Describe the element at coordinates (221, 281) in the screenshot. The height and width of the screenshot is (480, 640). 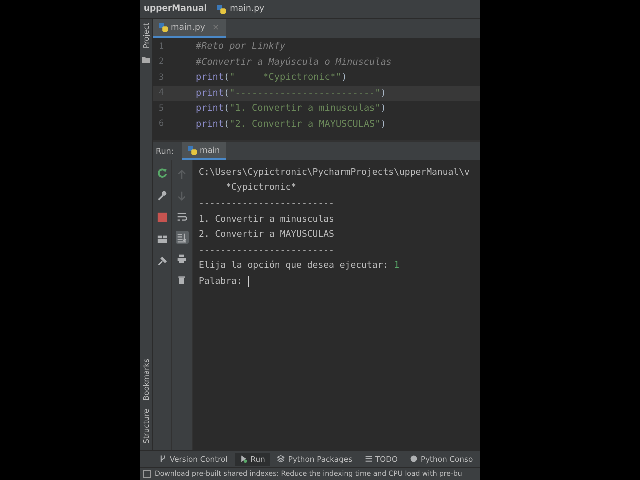
I see `console-prompt: Palabra:` at that location.